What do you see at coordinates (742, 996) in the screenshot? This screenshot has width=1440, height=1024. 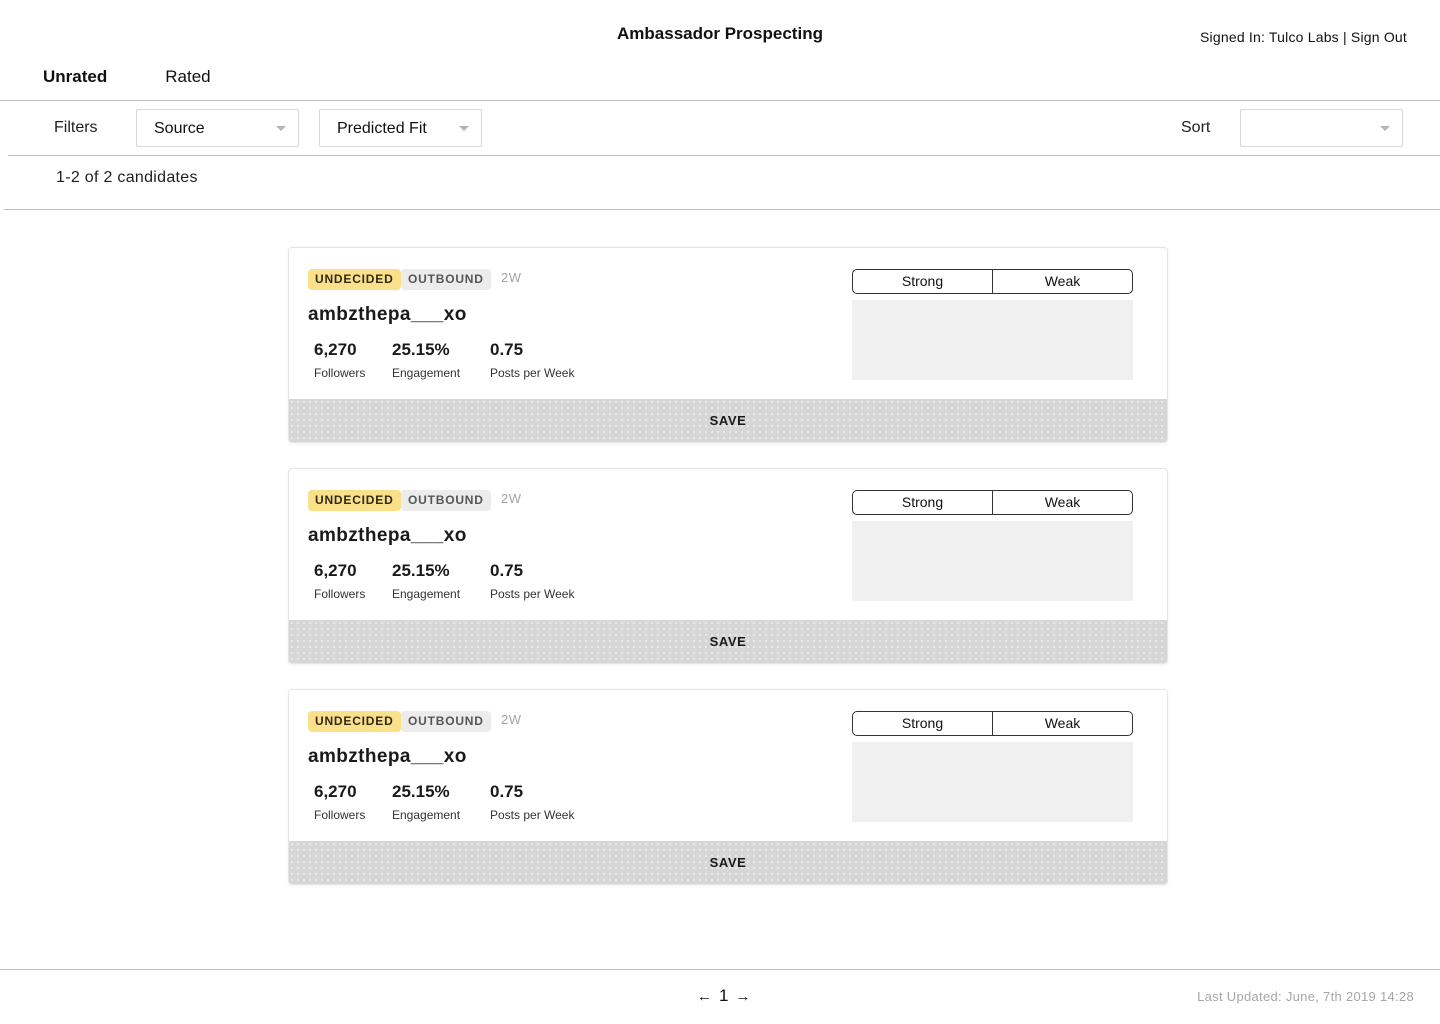 I see `arrow-right-icon: →` at bounding box center [742, 996].